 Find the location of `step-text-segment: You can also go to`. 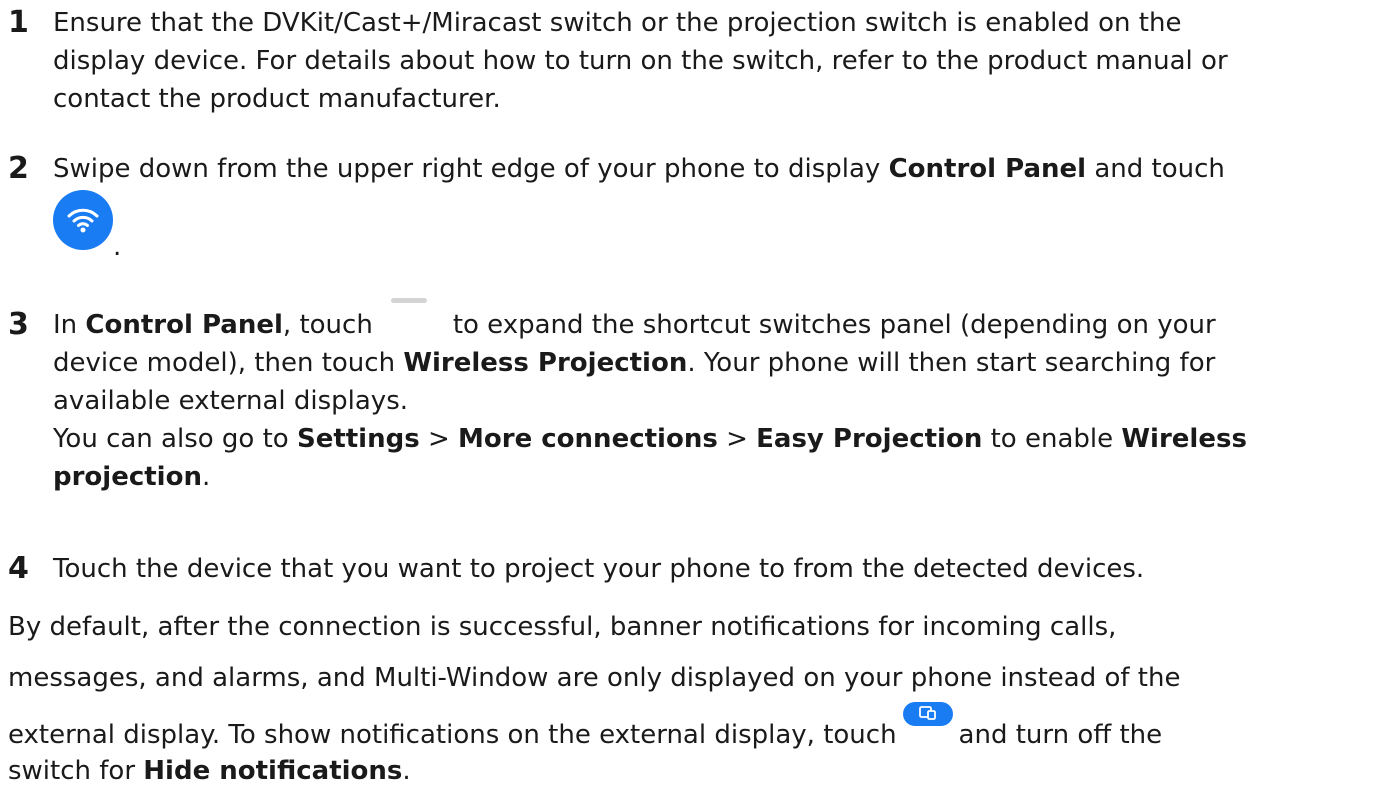

step-text-segment: You can also go to is located at coordinates (175, 439).